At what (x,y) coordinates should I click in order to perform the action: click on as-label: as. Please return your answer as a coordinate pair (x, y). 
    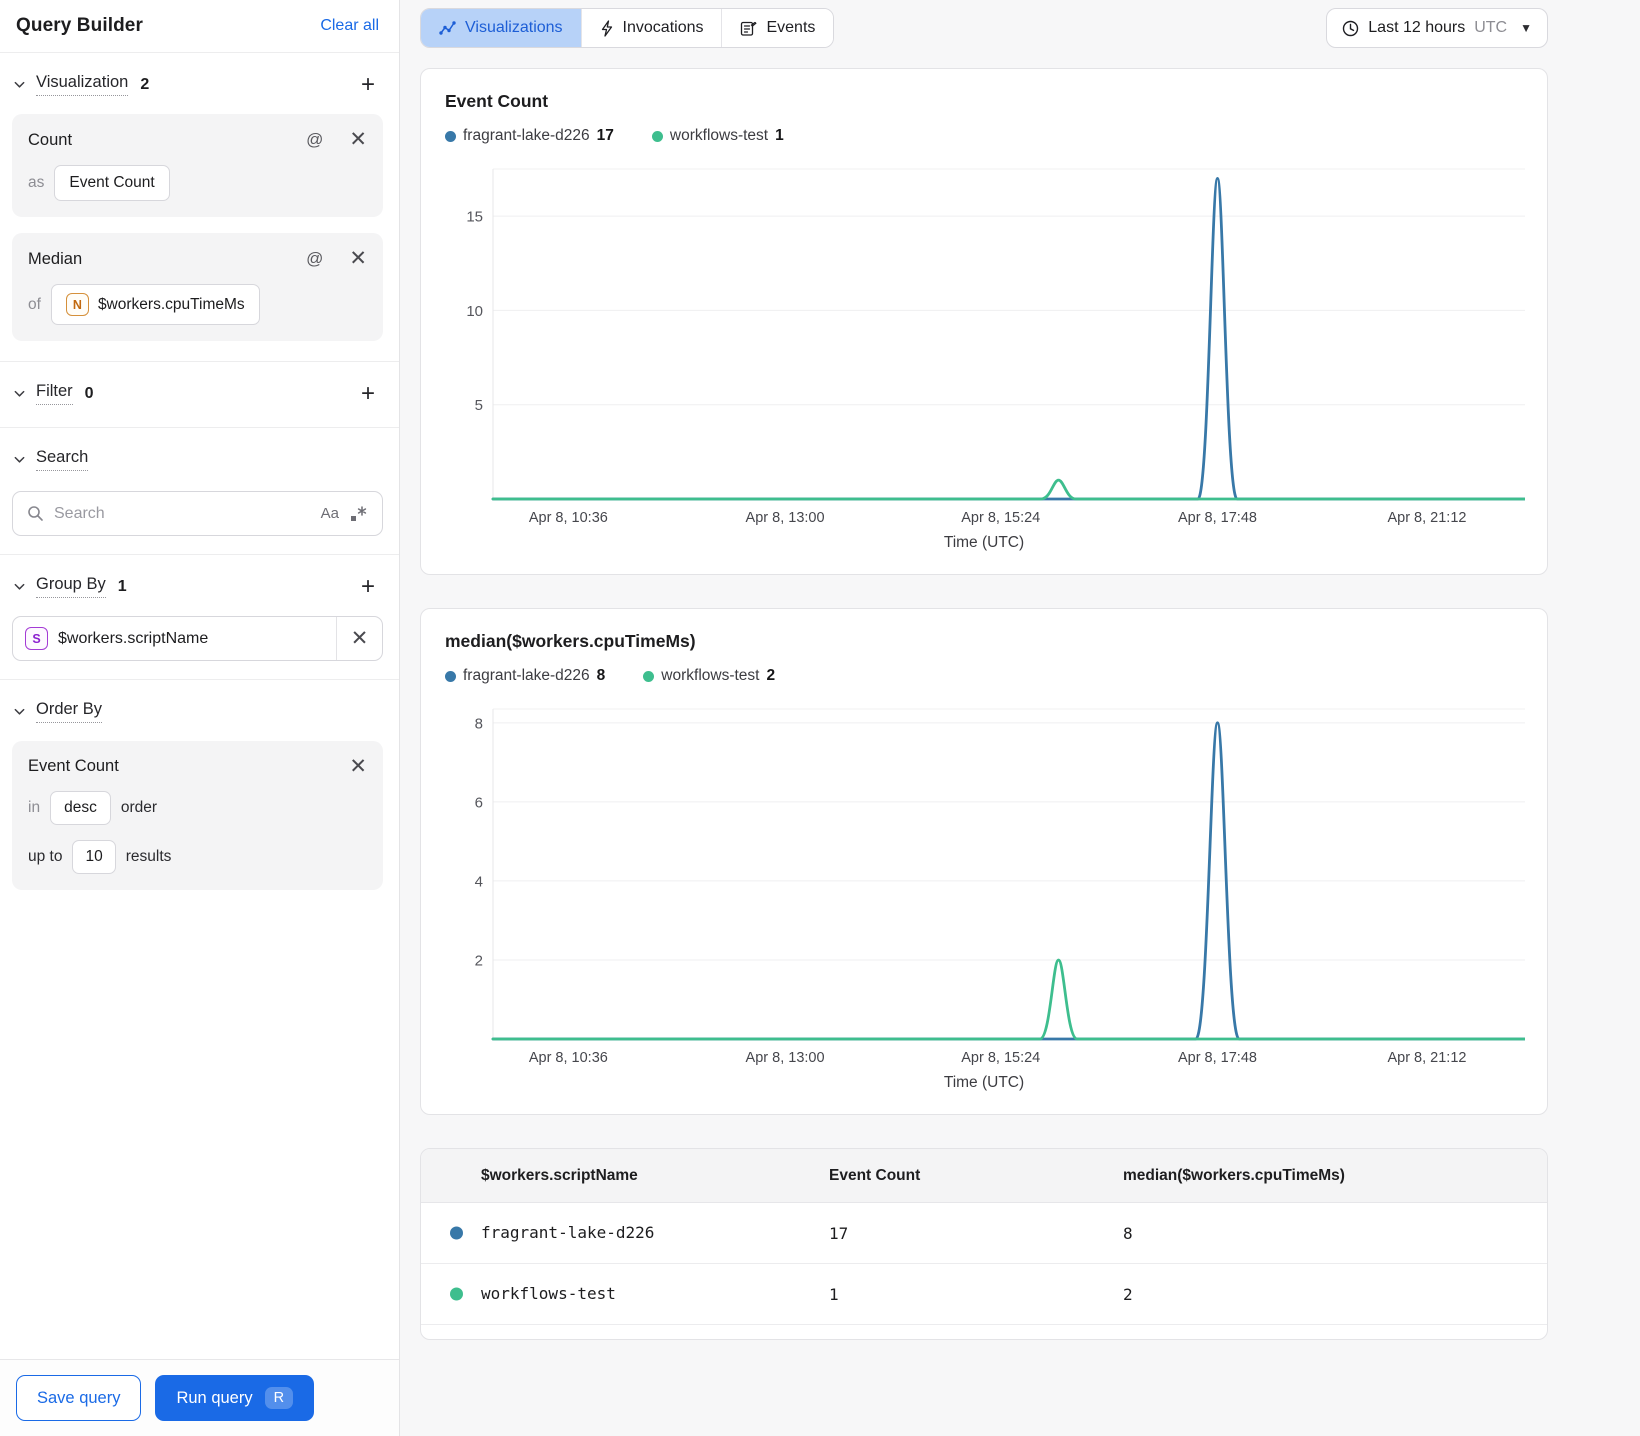
    Looking at the image, I should click on (36, 182).